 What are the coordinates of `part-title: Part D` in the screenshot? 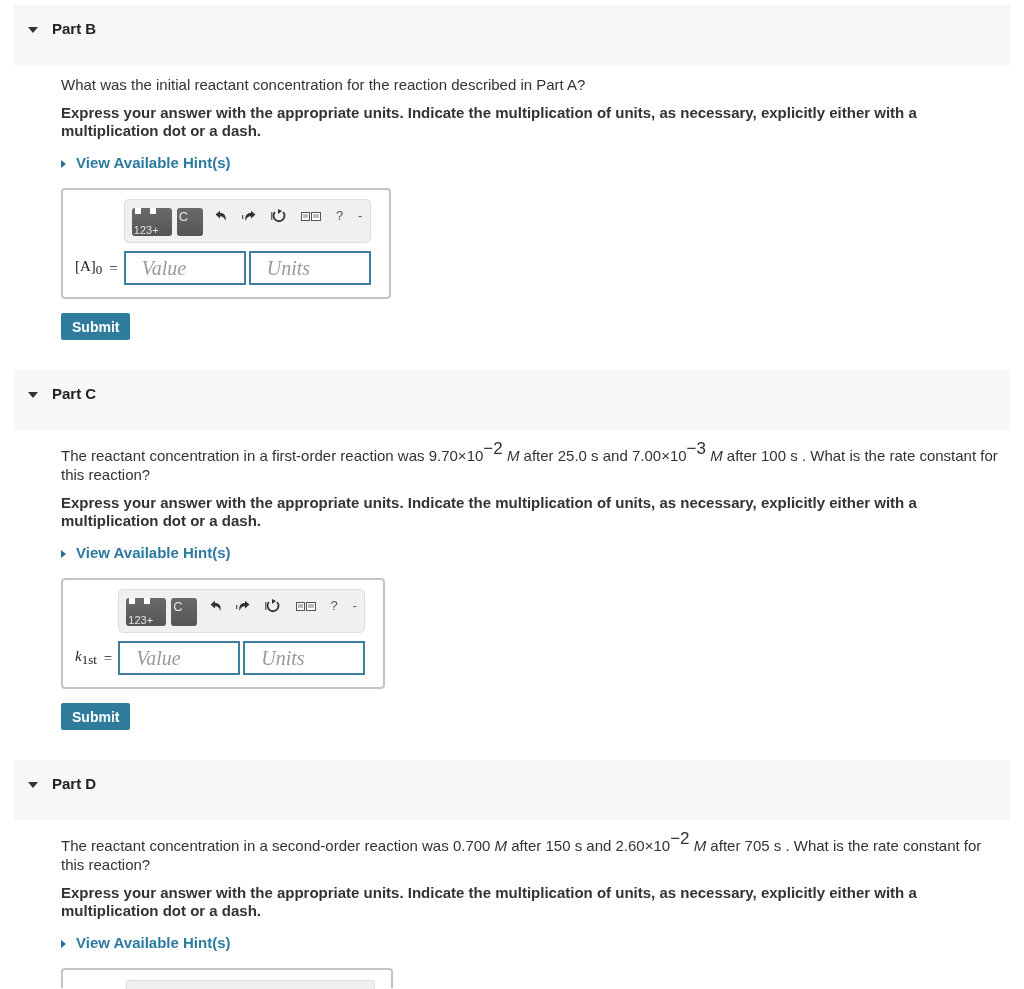 It's located at (74, 784).